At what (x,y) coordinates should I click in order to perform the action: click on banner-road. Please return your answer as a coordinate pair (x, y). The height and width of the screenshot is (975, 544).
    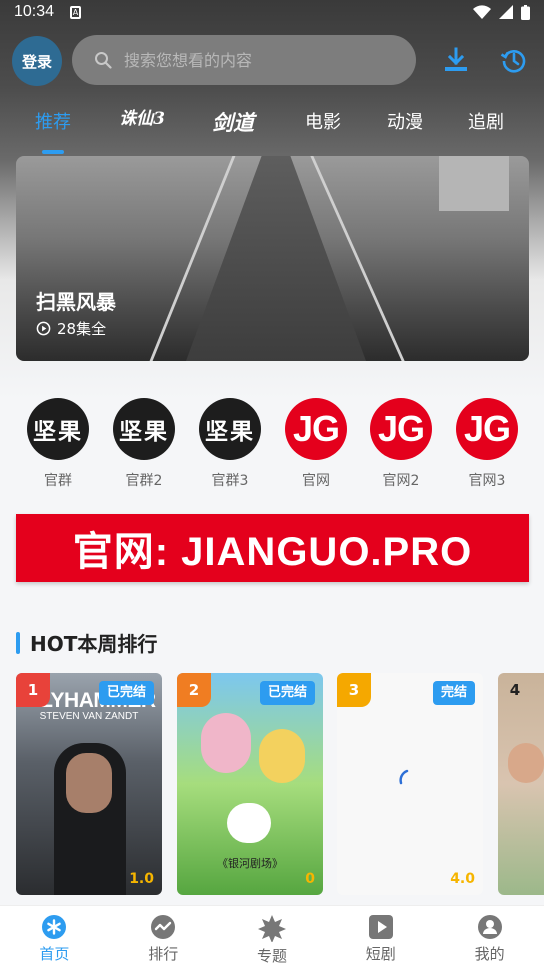
    Looking at the image, I should click on (276, 258).